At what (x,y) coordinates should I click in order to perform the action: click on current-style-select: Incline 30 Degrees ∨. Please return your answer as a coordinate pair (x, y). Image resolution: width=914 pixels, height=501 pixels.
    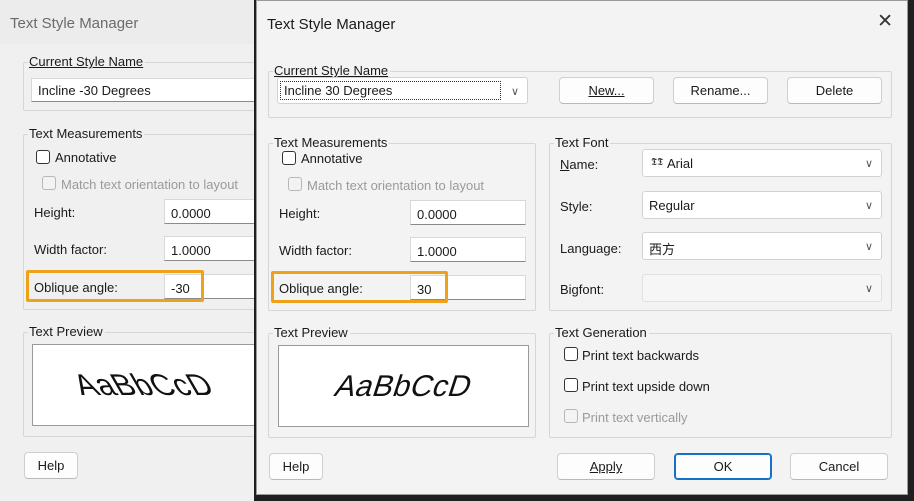
    Looking at the image, I should click on (402, 90).